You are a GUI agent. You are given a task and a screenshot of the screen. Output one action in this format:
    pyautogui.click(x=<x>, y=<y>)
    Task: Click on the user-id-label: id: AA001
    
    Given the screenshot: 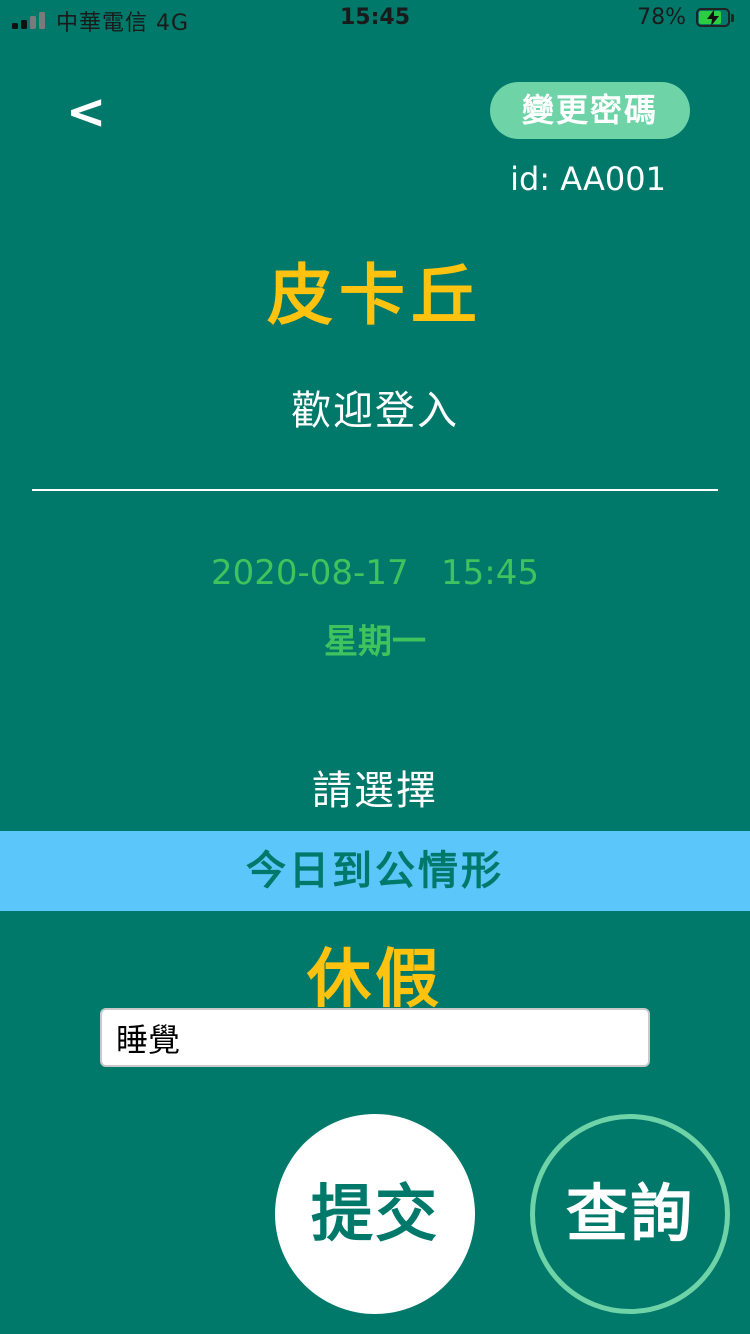 What is the action you would take?
    pyautogui.click(x=588, y=179)
    